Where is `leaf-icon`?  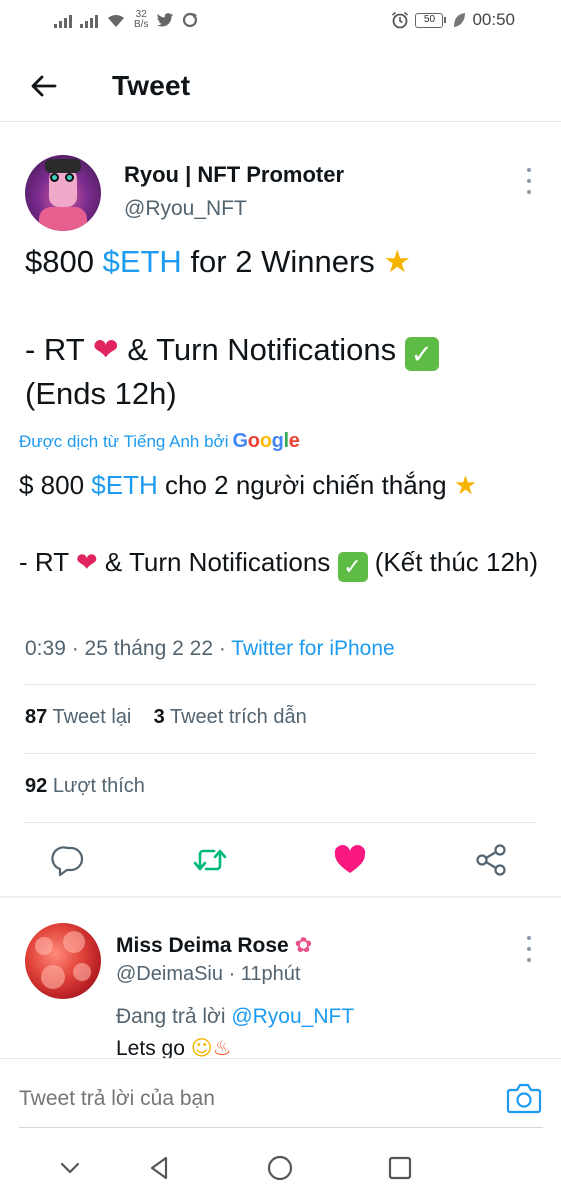 leaf-icon is located at coordinates (460, 20).